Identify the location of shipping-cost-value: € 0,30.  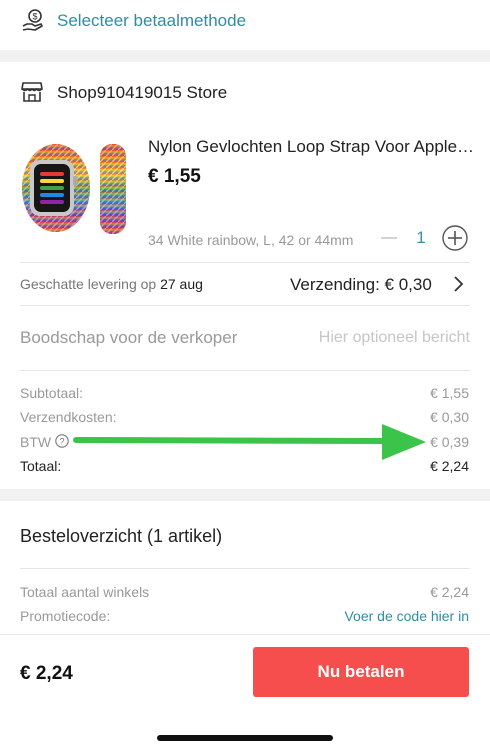
(449, 417).